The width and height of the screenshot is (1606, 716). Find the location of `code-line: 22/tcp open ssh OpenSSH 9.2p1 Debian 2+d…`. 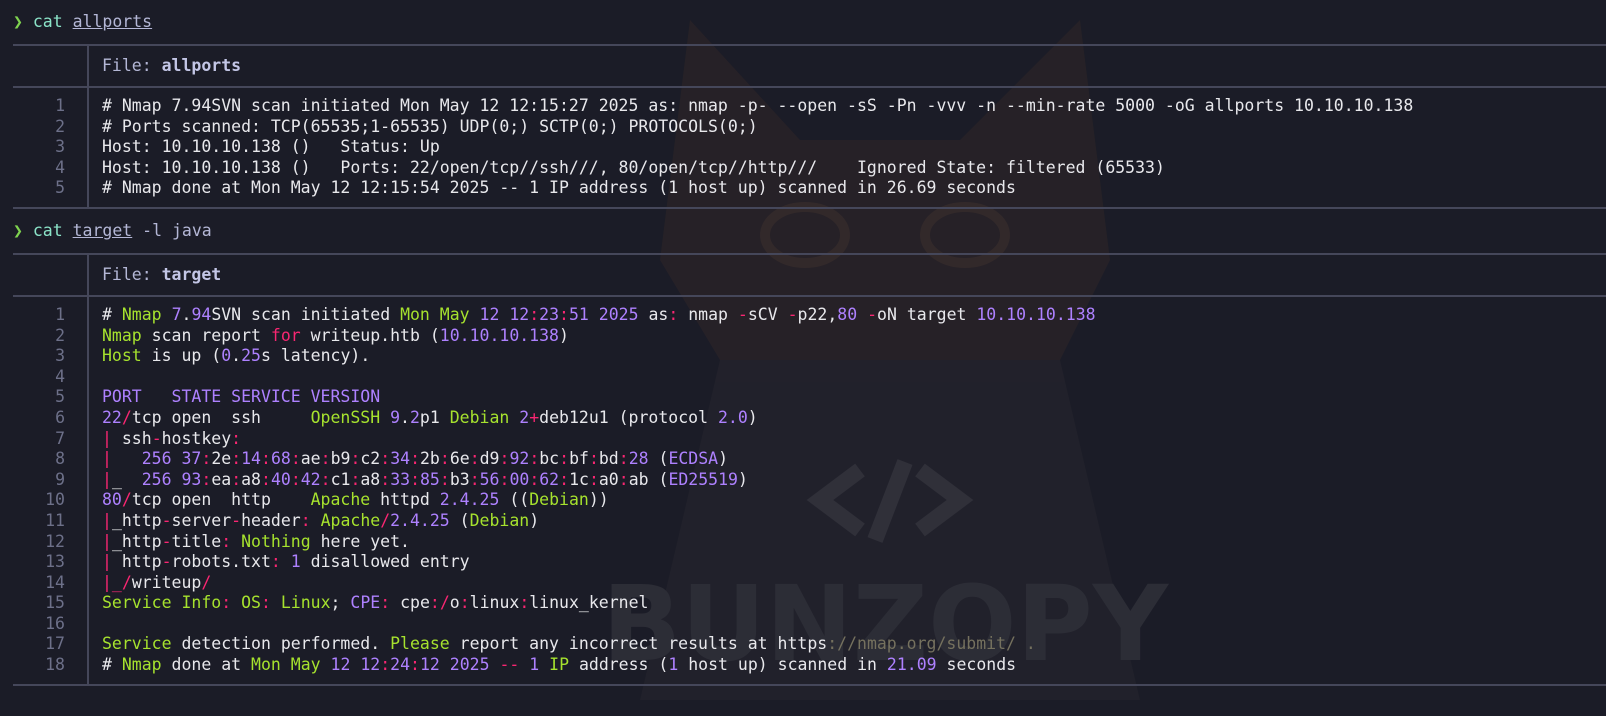

code-line: 22/tcp open ssh OpenSSH 9.2p1 Debian 2+d… is located at coordinates (430, 417).